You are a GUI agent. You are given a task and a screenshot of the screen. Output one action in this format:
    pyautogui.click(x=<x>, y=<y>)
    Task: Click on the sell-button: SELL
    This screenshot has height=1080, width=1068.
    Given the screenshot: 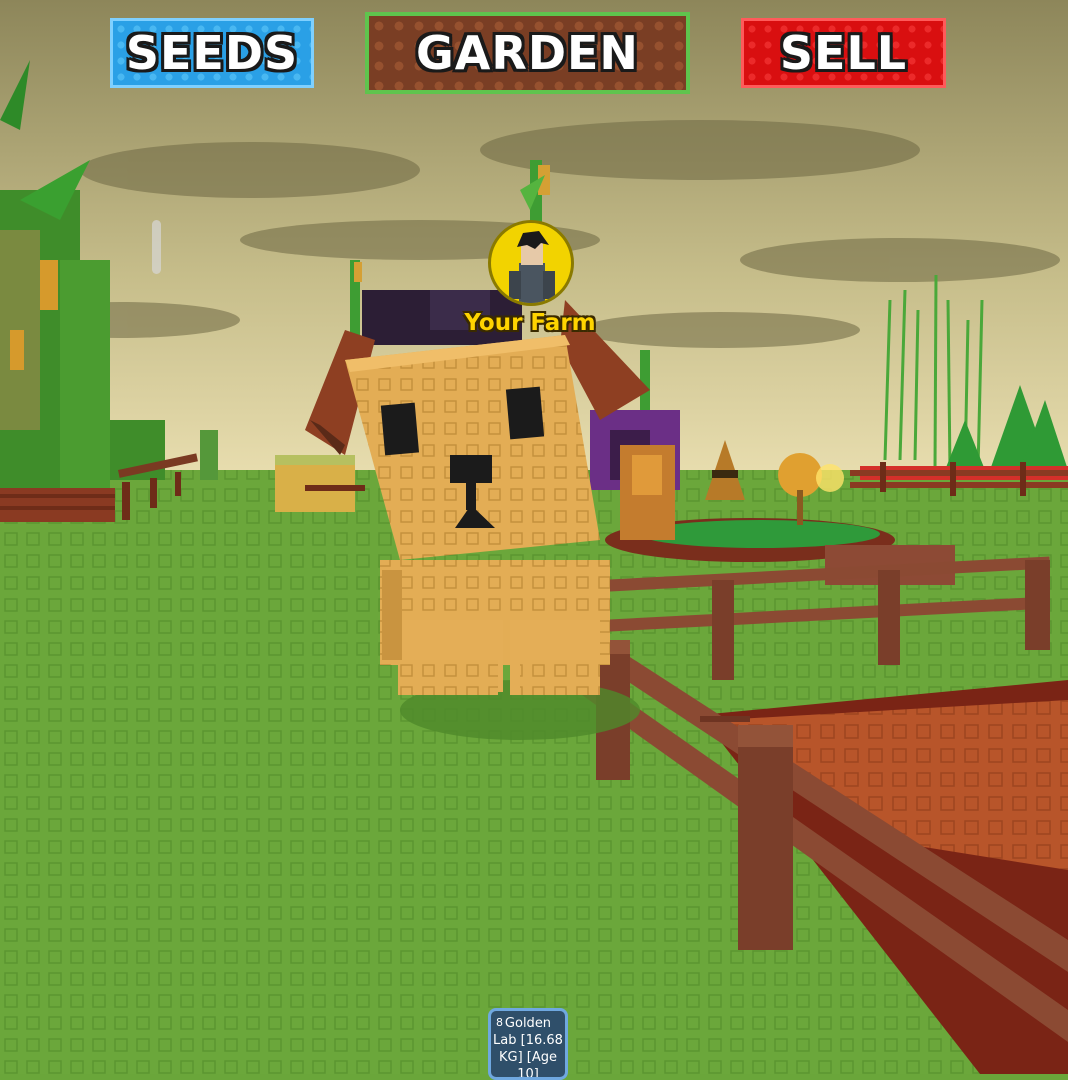 What is the action you would take?
    pyautogui.click(x=843, y=53)
    